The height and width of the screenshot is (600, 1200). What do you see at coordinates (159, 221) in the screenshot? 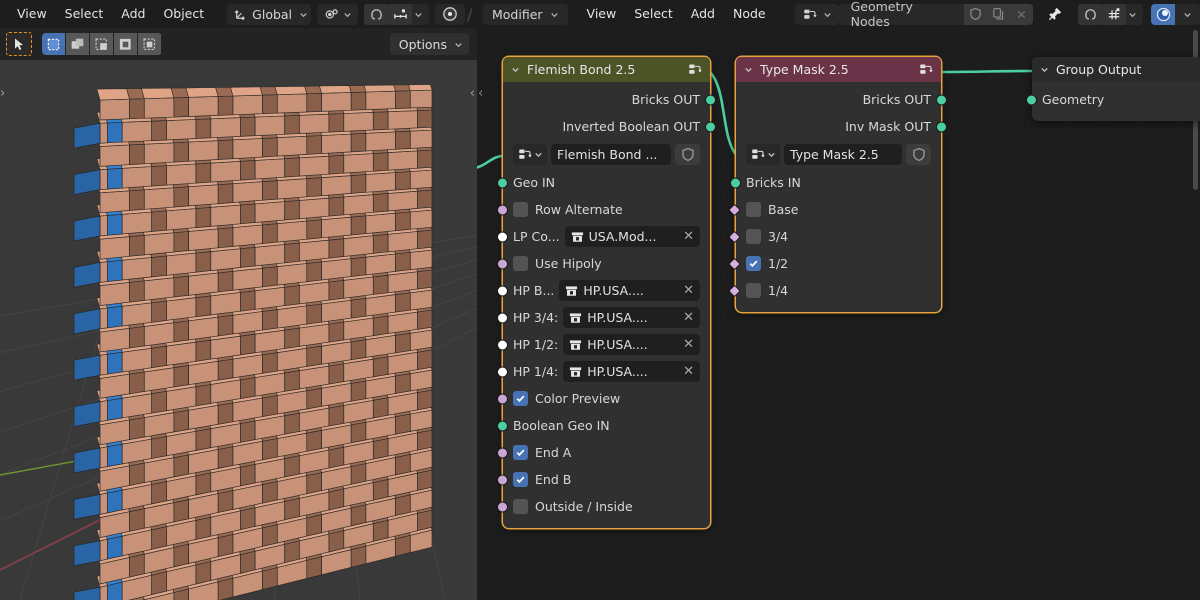
I see `brick-face` at bounding box center [159, 221].